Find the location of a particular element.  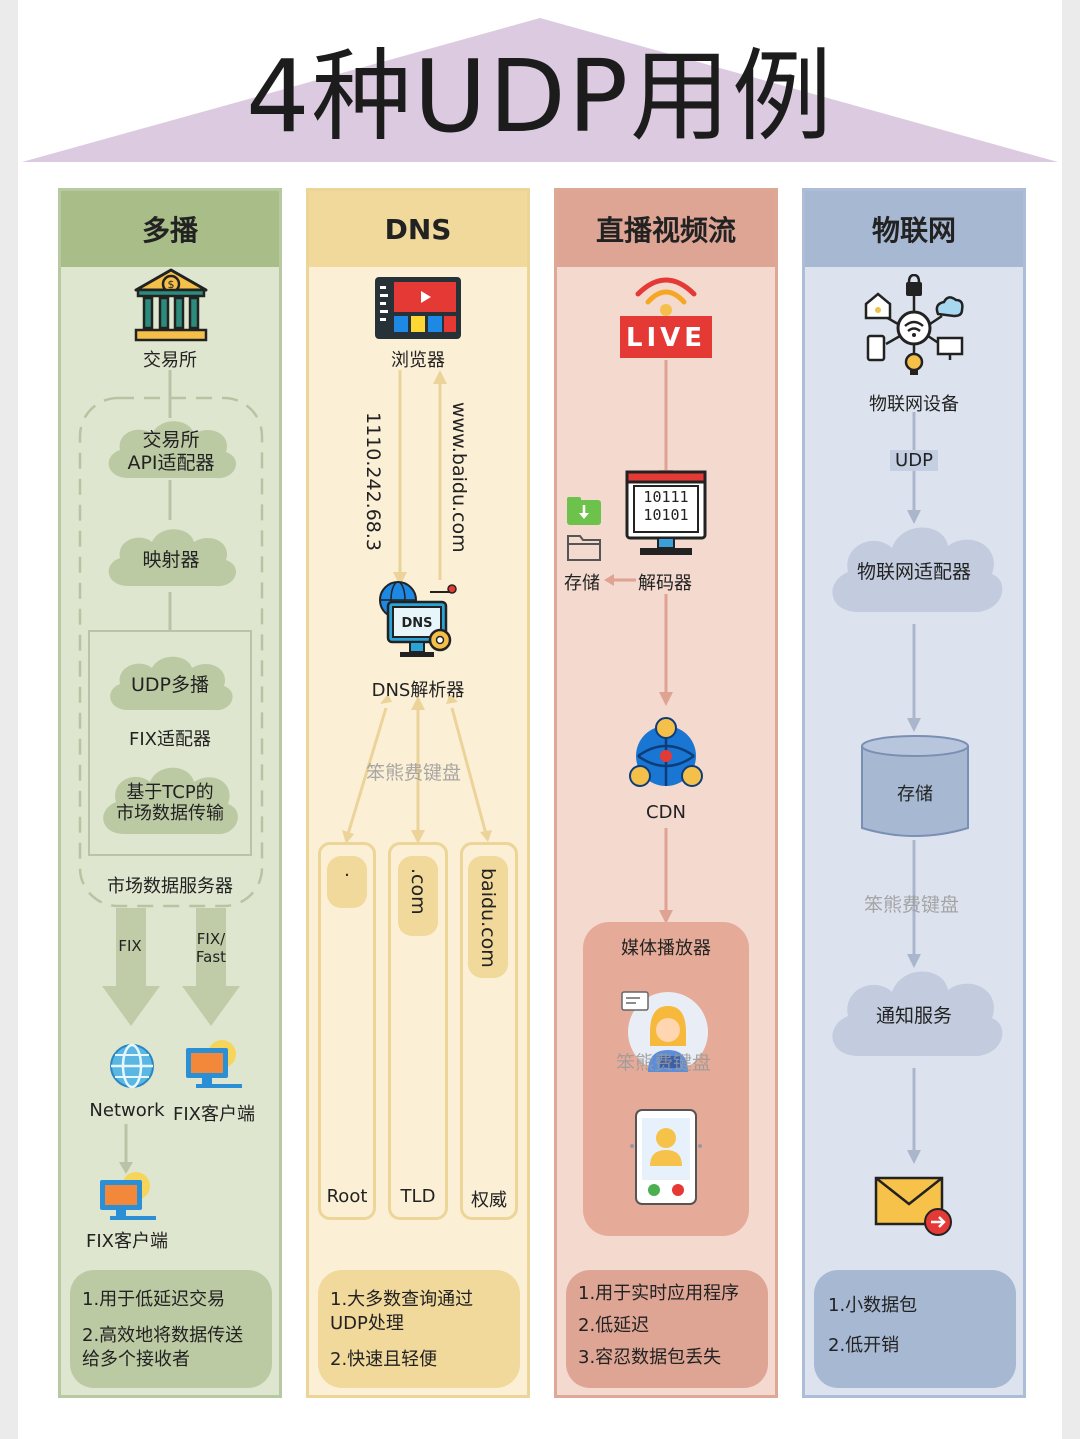

domain-label: www.baidu.com is located at coordinates (459, 477).